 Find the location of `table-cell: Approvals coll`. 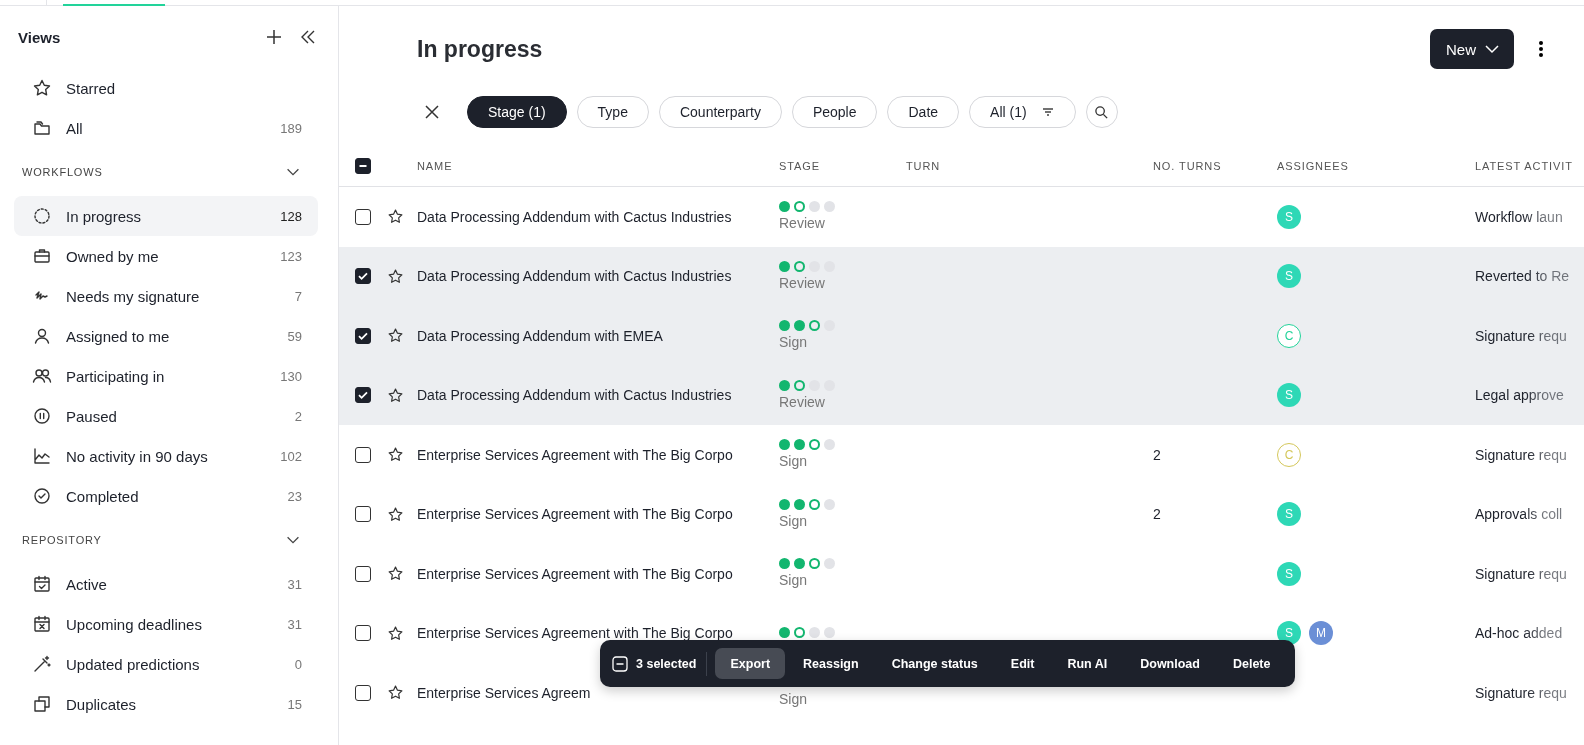

table-cell: Approvals coll is located at coordinates (1519, 514).